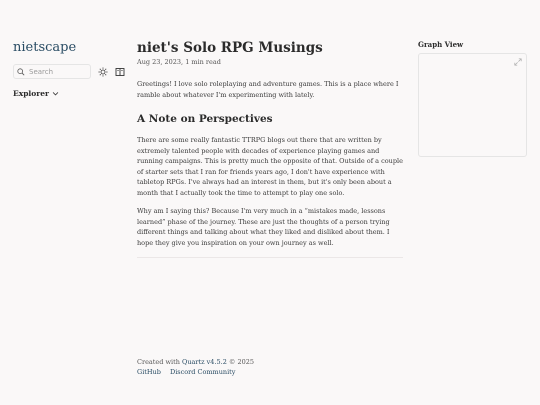  I want to click on search-row: Search, so click(69, 71).